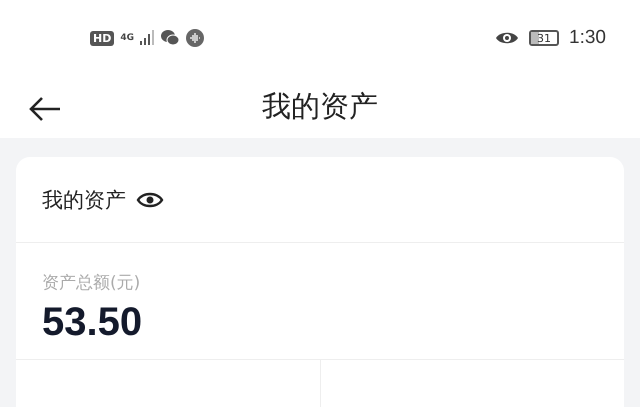  I want to click on clock: 1:30, so click(587, 38).